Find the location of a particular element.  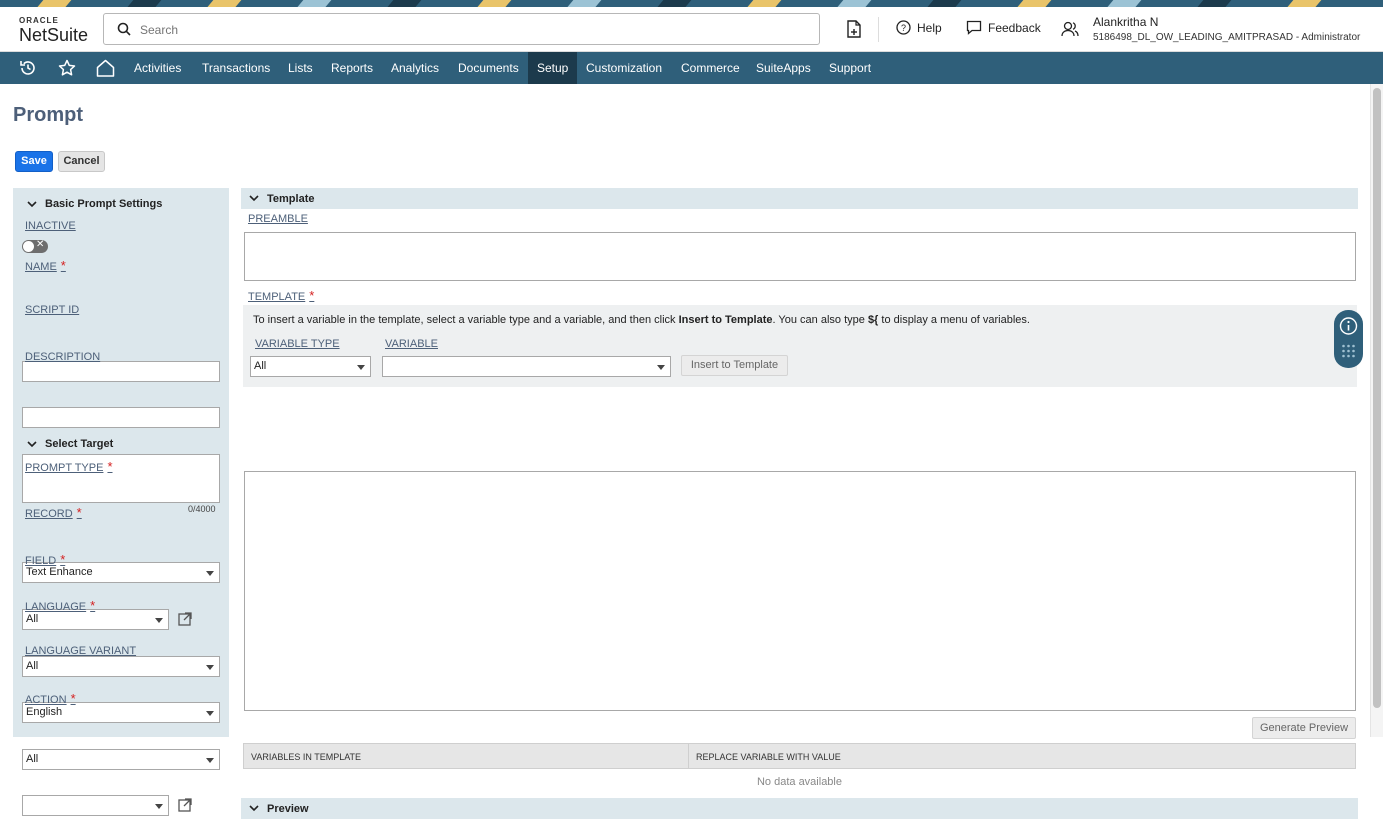

nav-lists: Lists is located at coordinates (300, 68).